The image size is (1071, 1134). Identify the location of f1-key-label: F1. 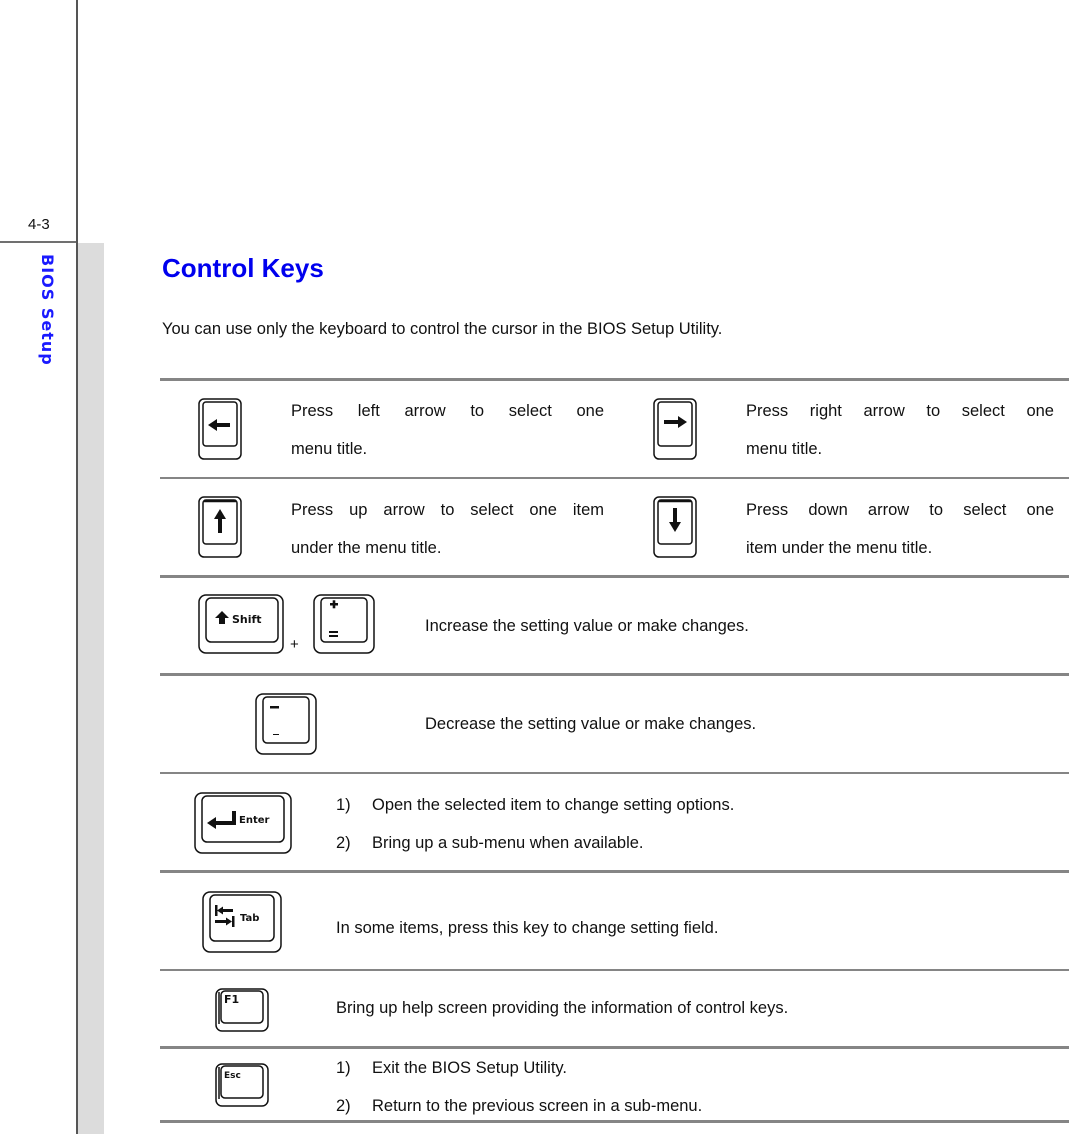
(231, 999).